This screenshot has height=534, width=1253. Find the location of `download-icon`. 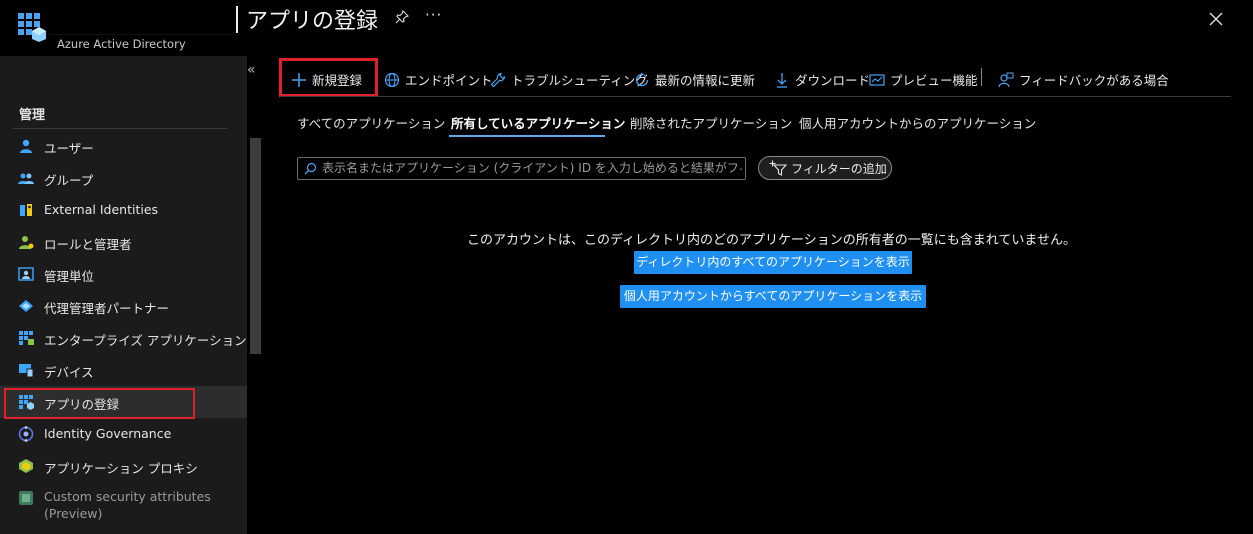

download-icon is located at coordinates (782, 80).